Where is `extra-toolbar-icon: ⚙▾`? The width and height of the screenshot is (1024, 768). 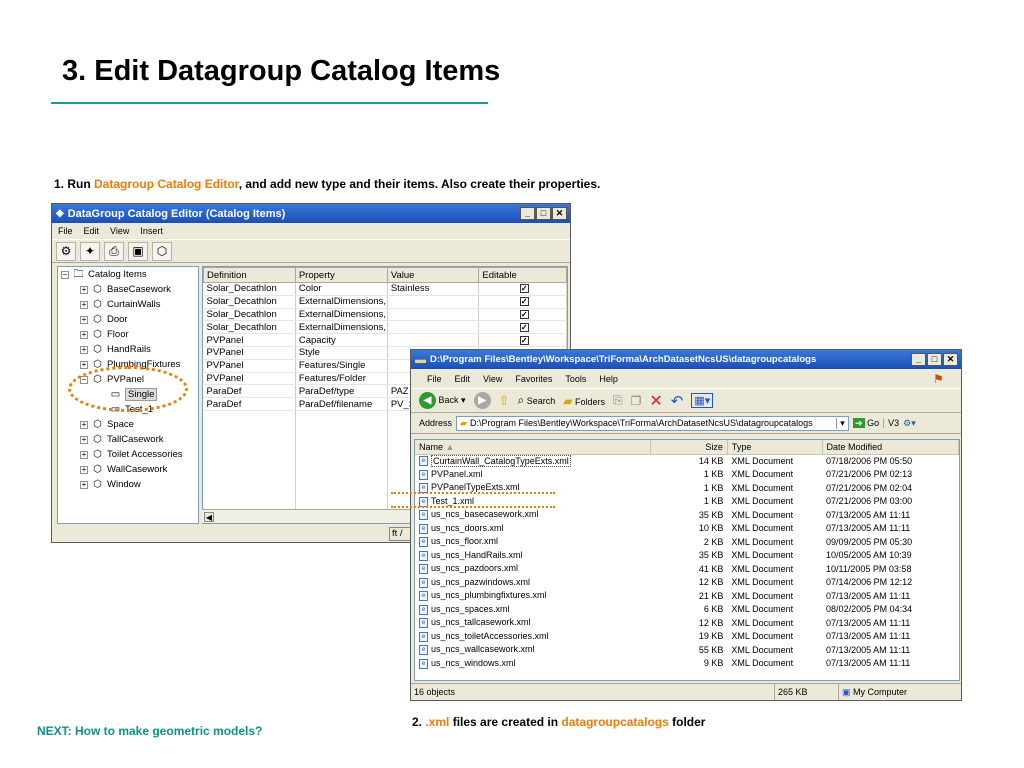
extra-toolbar-icon: ⚙▾ is located at coordinates (909, 423).